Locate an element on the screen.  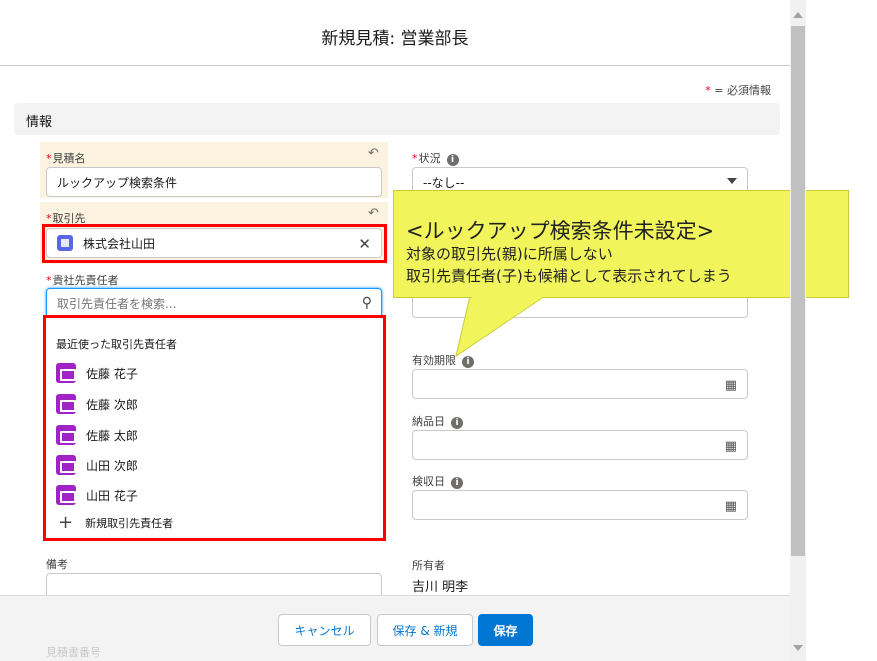
owner-value: 吉川 明李 is located at coordinates (440, 587).